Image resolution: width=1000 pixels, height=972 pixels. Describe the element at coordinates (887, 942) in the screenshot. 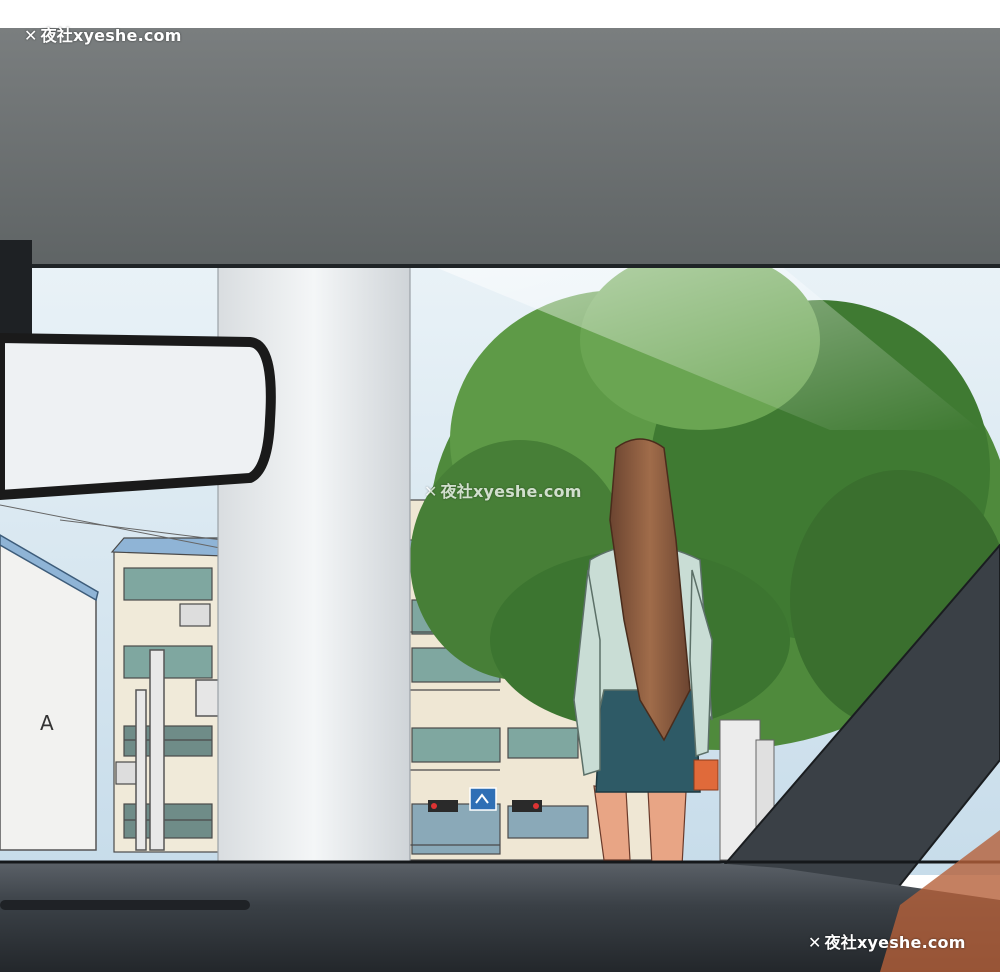

I see `watermark-bottom: ✕ 夜社xyeshe.com` at that location.